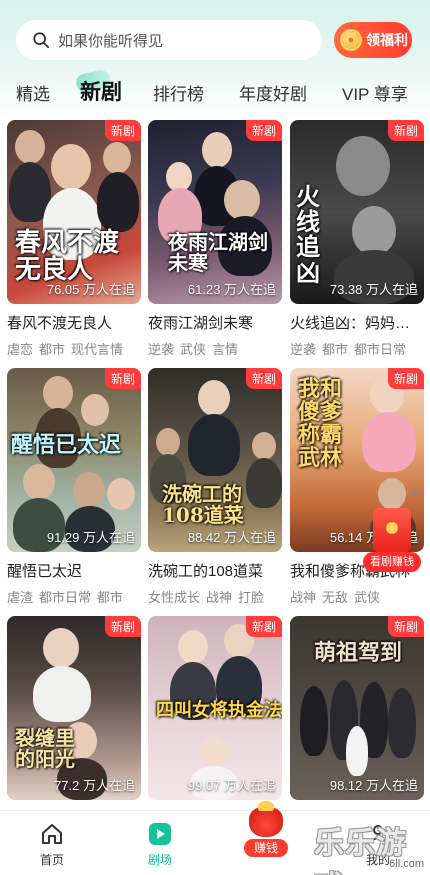 The image size is (430, 875). I want to click on drama-card: 春风不渡无良人 新剧 76.05 万人在追 春风不渡无良人 虐恋 都市 现代言情, so click(74, 239).